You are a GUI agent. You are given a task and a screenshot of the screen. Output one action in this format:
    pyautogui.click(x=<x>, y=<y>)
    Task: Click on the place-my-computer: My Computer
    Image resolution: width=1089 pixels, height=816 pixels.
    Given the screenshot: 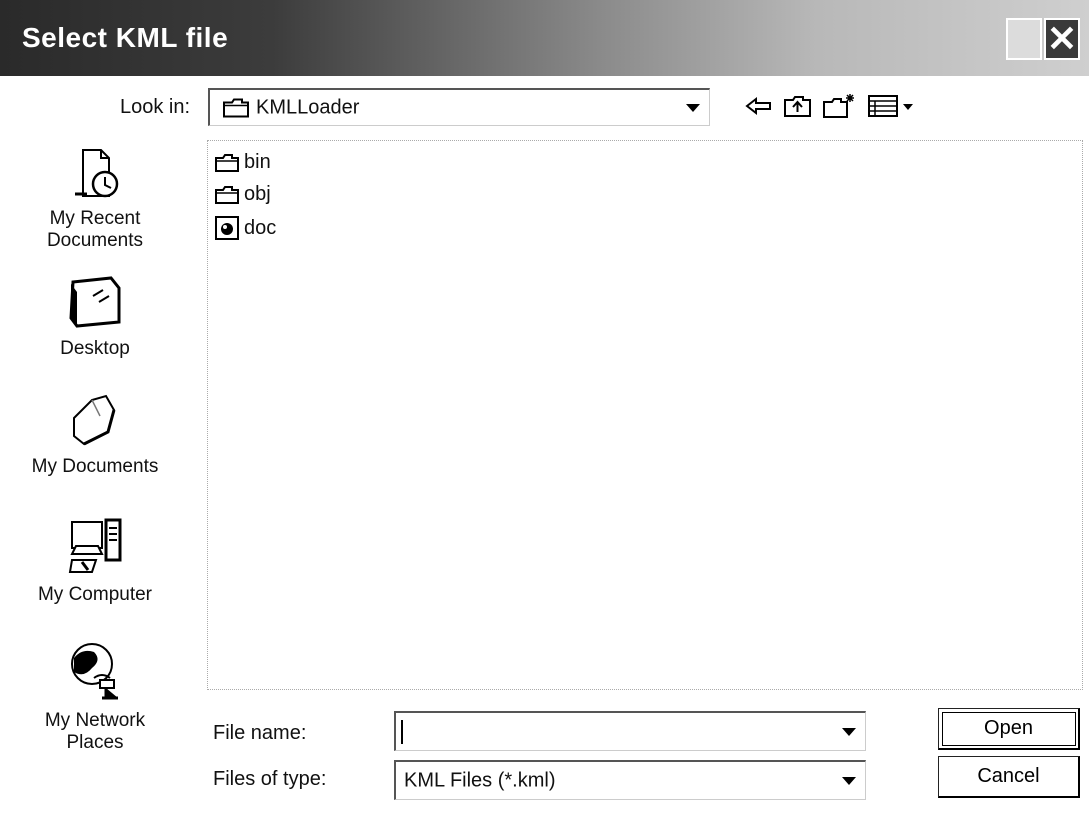 What is the action you would take?
    pyautogui.click(x=95, y=561)
    